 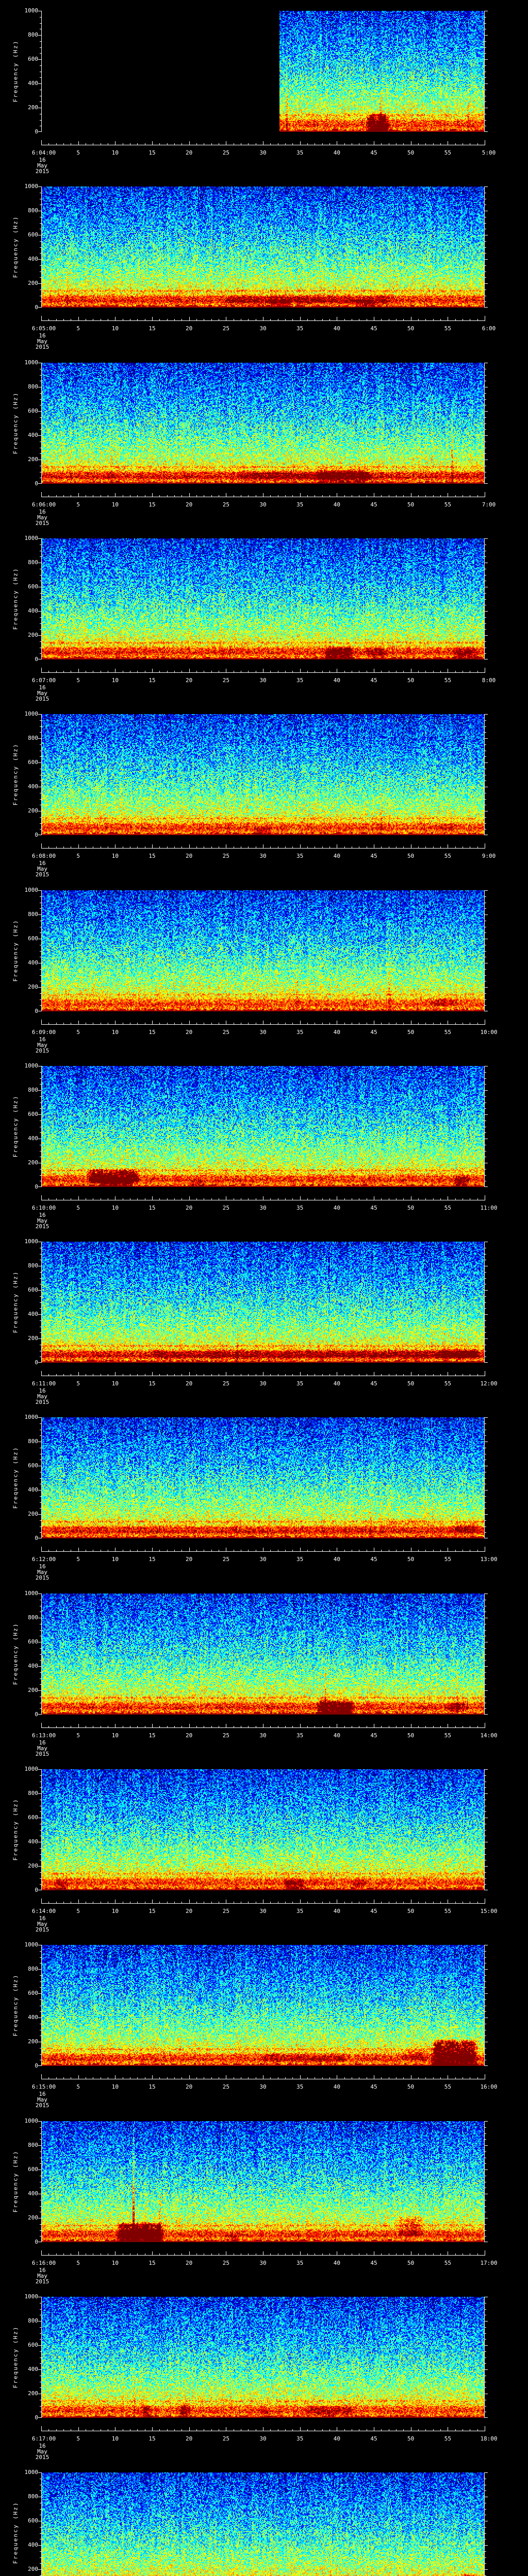 I want to click on x-tick-label: 5, so click(x=78, y=680).